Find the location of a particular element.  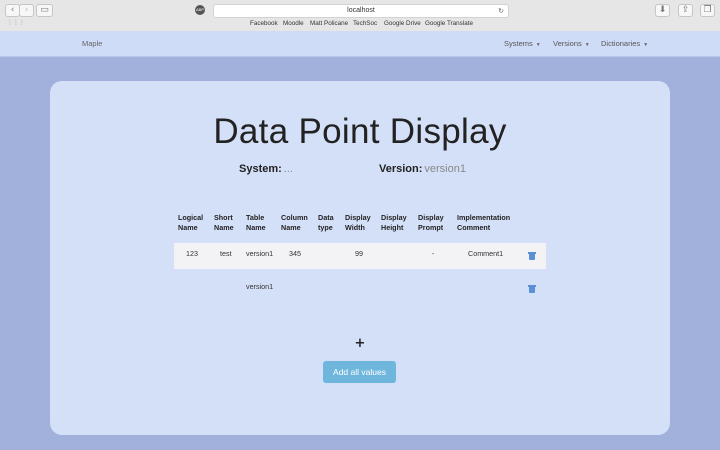

cell-display-width: 99 is located at coordinates (359, 253).